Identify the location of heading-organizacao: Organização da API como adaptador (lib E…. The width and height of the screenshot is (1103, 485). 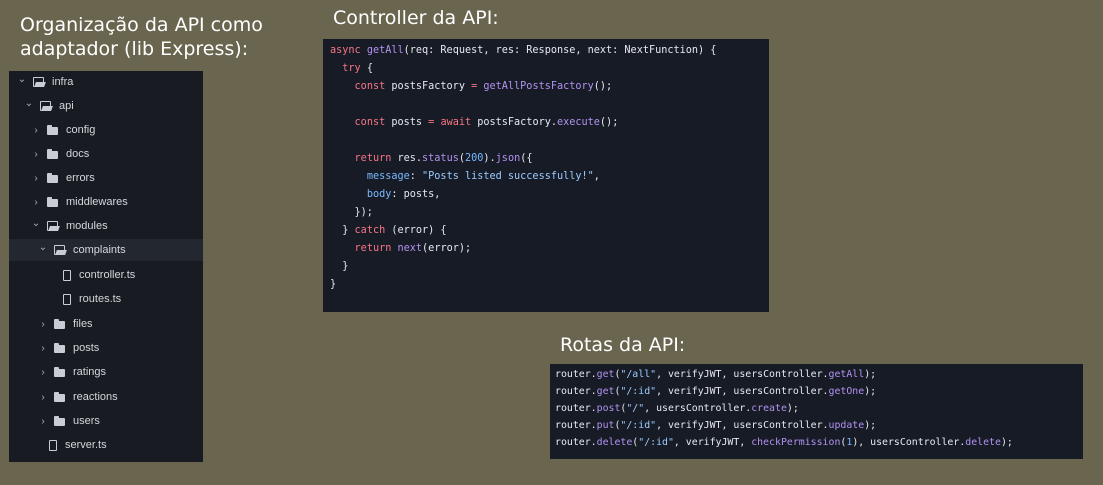
(141, 37).